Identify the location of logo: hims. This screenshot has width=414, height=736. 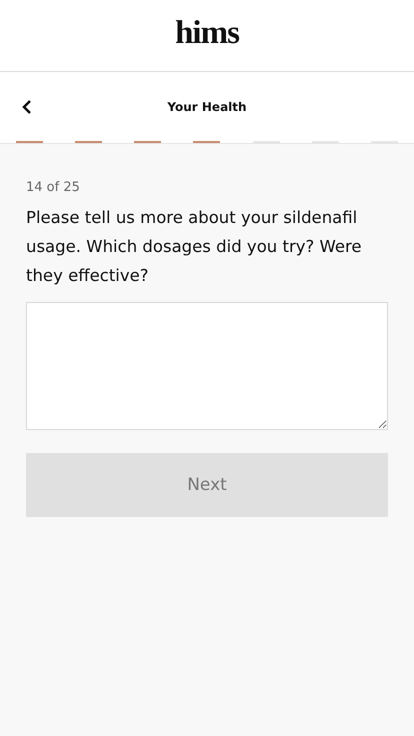
(207, 33).